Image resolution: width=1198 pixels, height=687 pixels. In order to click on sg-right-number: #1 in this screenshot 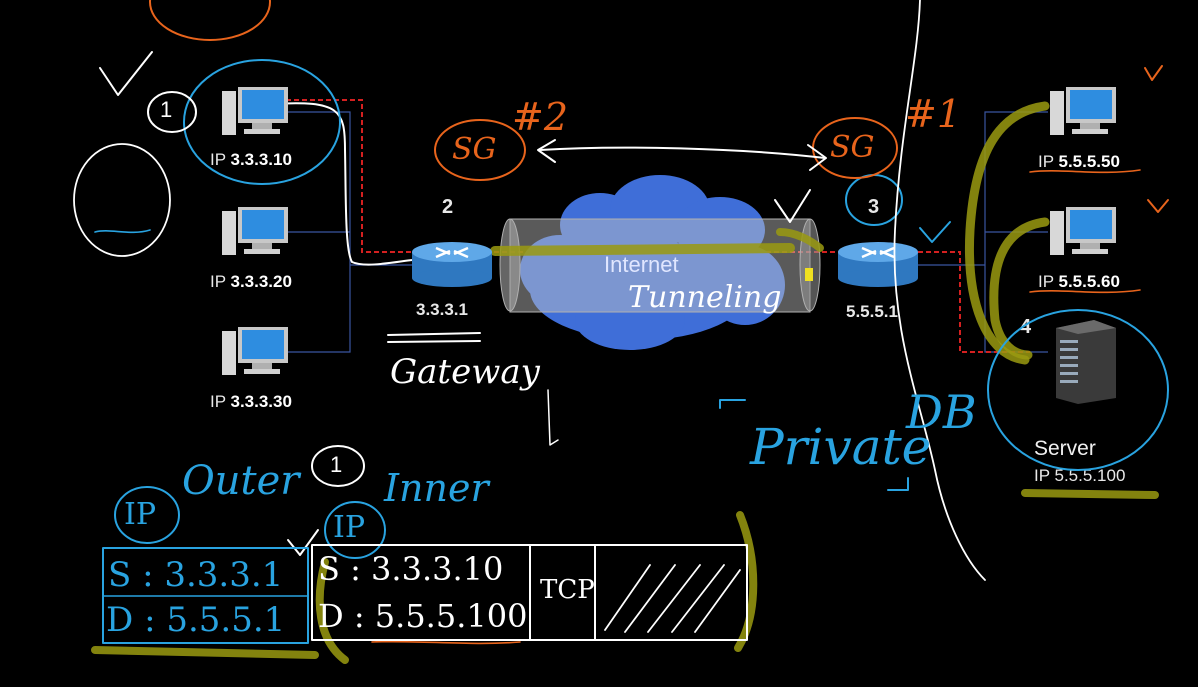, I will do `click(933, 114)`.